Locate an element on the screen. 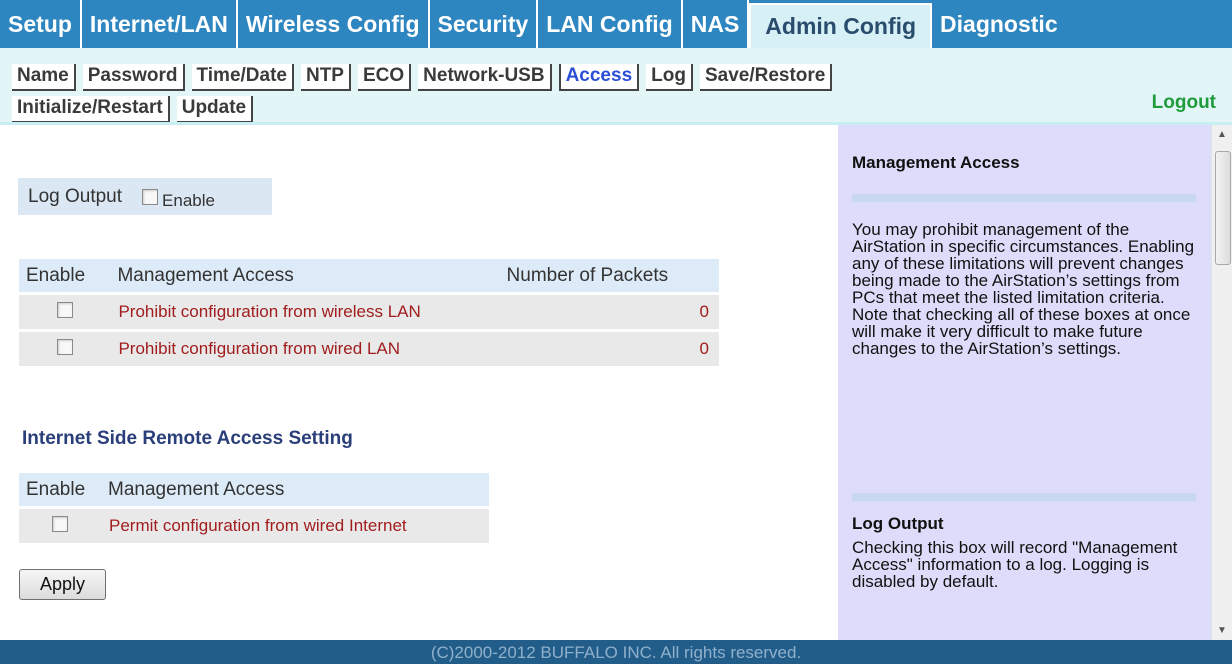 The width and height of the screenshot is (1232, 666). log-output-box: Log Output Enable is located at coordinates (145, 196).